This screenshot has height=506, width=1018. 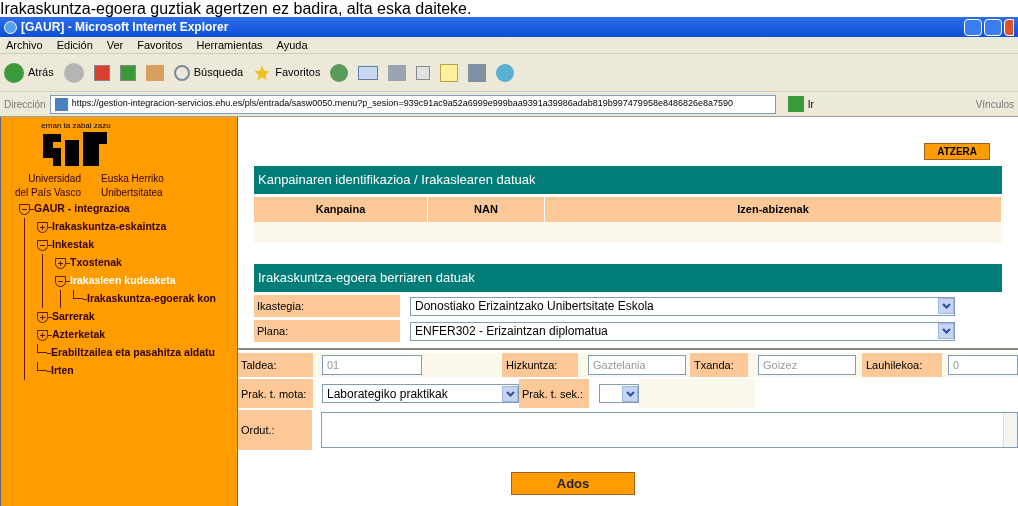 What do you see at coordinates (133, 353) in the screenshot?
I see `tree-item: Erabiltzailea eta pasahitza aldatu` at bounding box center [133, 353].